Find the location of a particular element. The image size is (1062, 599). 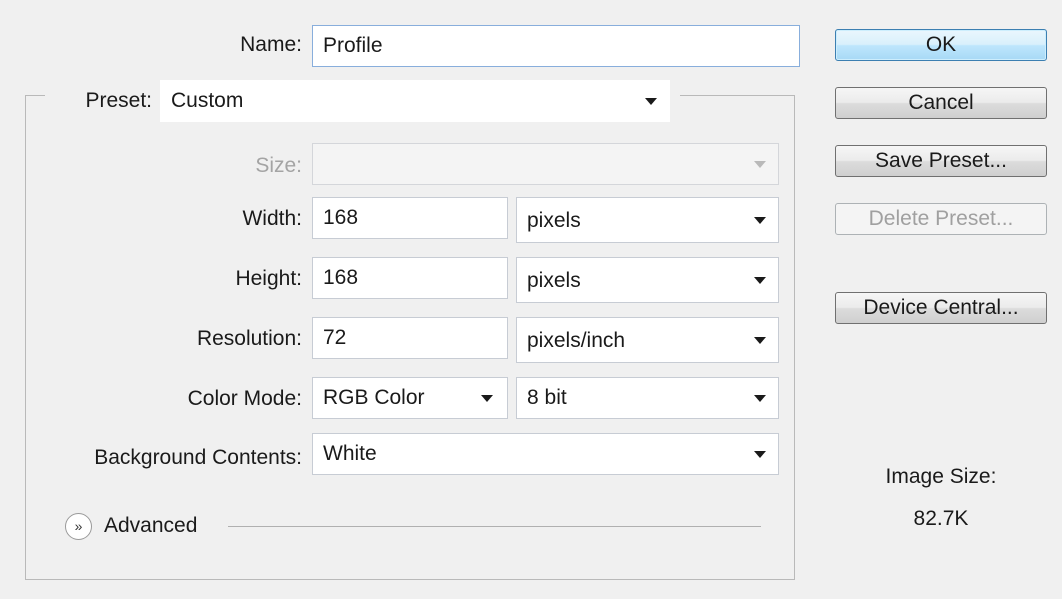

color-mode-dropdown: RGB Color is located at coordinates (410, 398).